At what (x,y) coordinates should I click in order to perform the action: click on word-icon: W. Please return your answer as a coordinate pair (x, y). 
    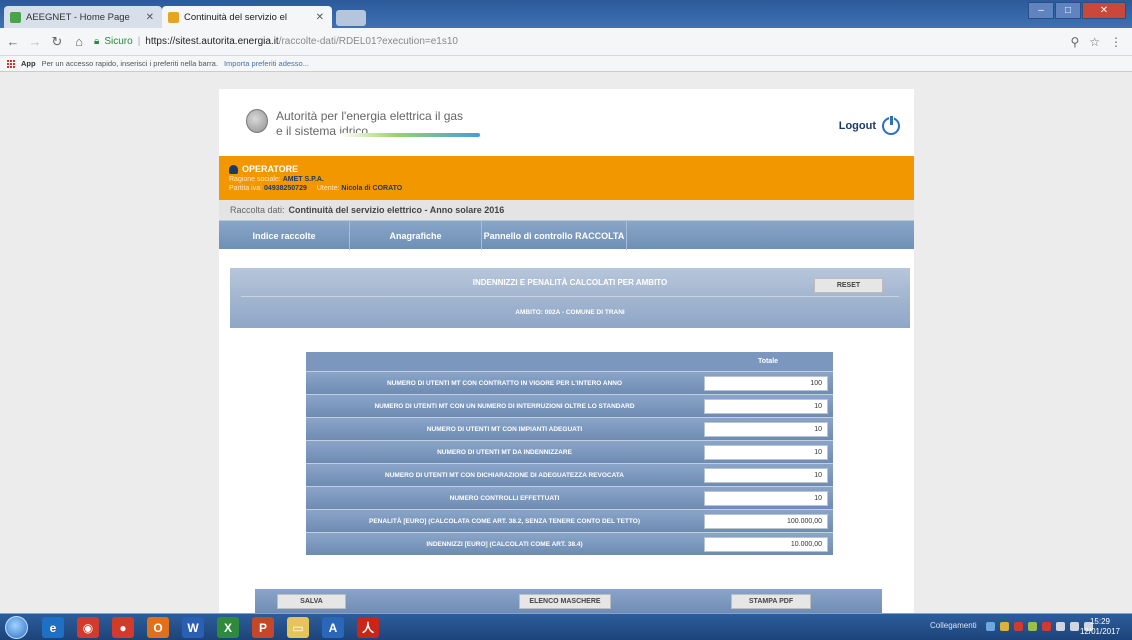
    Looking at the image, I should click on (193, 627).